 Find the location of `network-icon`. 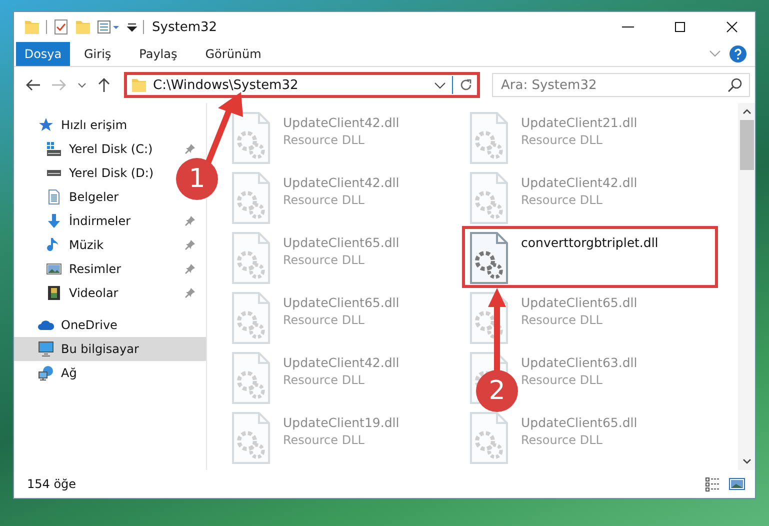

network-icon is located at coordinates (46, 373).